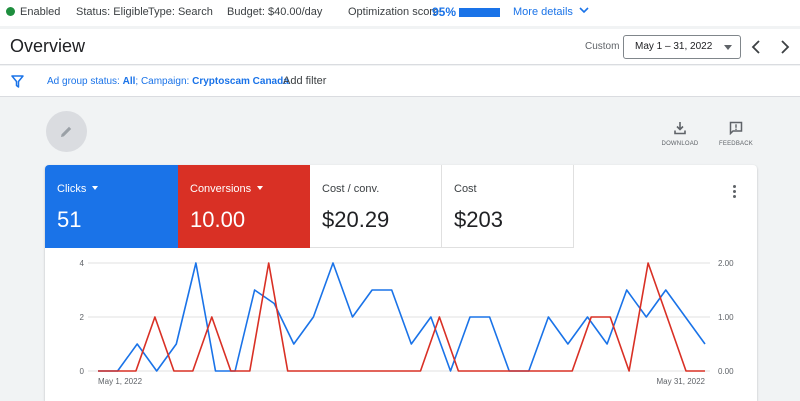 This screenshot has width=800, height=401. What do you see at coordinates (82, 371) in the screenshot?
I see `left-axis-tick-label: 0` at bounding box center [82, 371].